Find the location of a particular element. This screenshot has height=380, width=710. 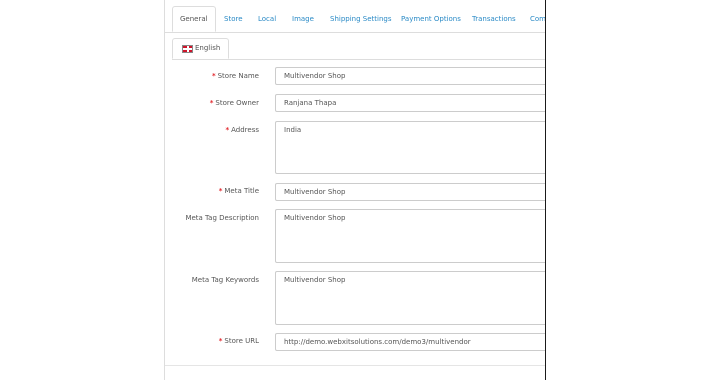

language-tab-english: English is located at coordinates (201, 48).